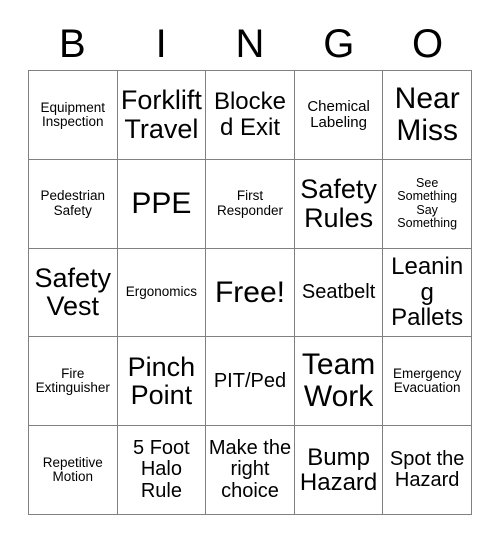 The image size is (500, 544). What do you see at coordinates (161, 44) in the screenshot?
I see `header-letter-i: I` at bounding box center [161, 44].